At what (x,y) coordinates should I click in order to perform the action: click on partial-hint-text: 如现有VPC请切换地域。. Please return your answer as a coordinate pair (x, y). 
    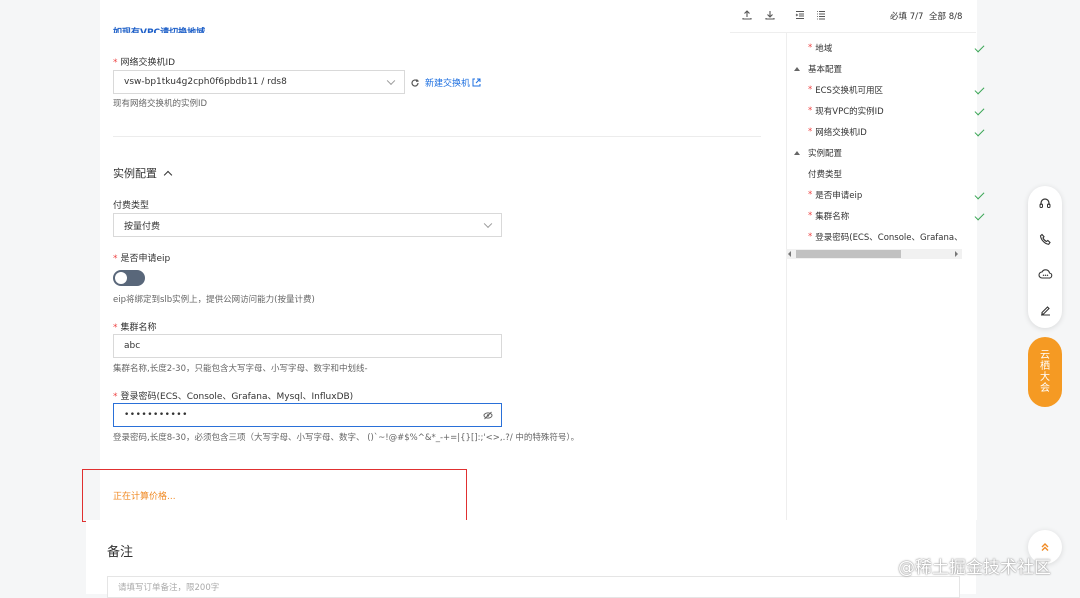
    Looking at the image, I should click on (164, 30).